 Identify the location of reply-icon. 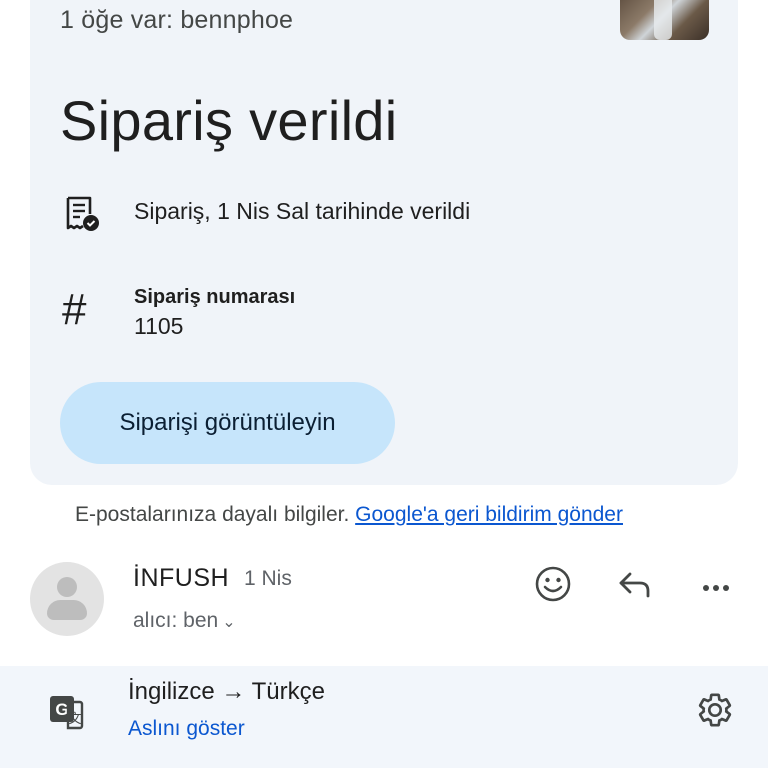
(634, 584).